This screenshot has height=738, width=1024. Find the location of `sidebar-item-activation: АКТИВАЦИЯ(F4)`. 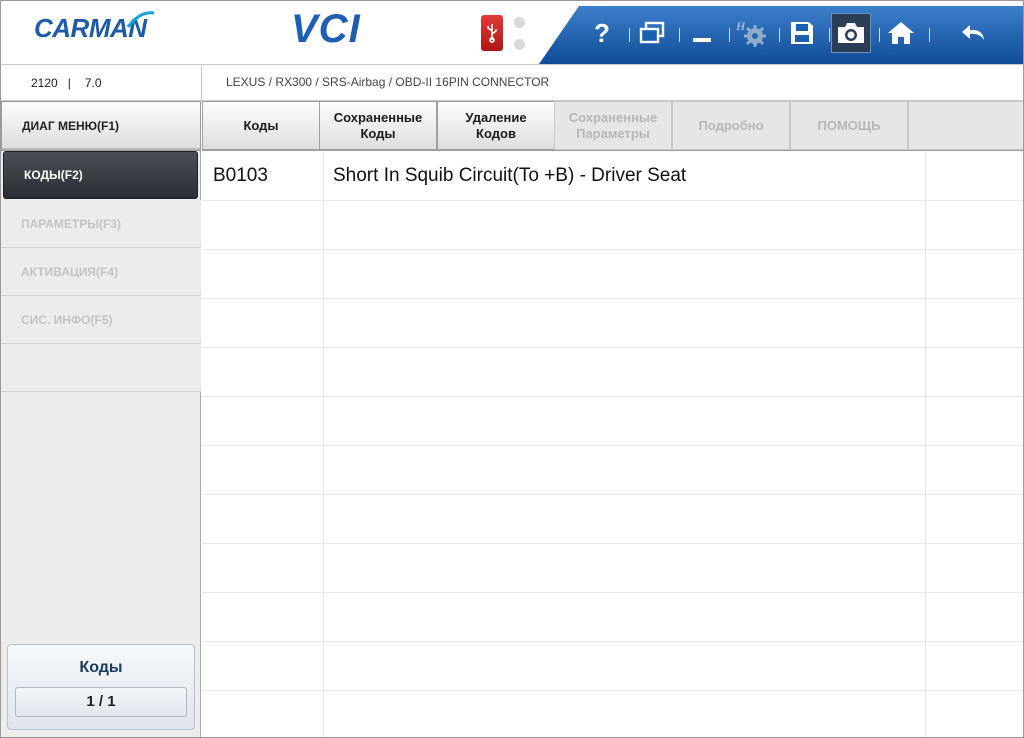

sidebar-item-activation: АКТИВАЦИЯ(F4) is located at coordinates (101, 272).